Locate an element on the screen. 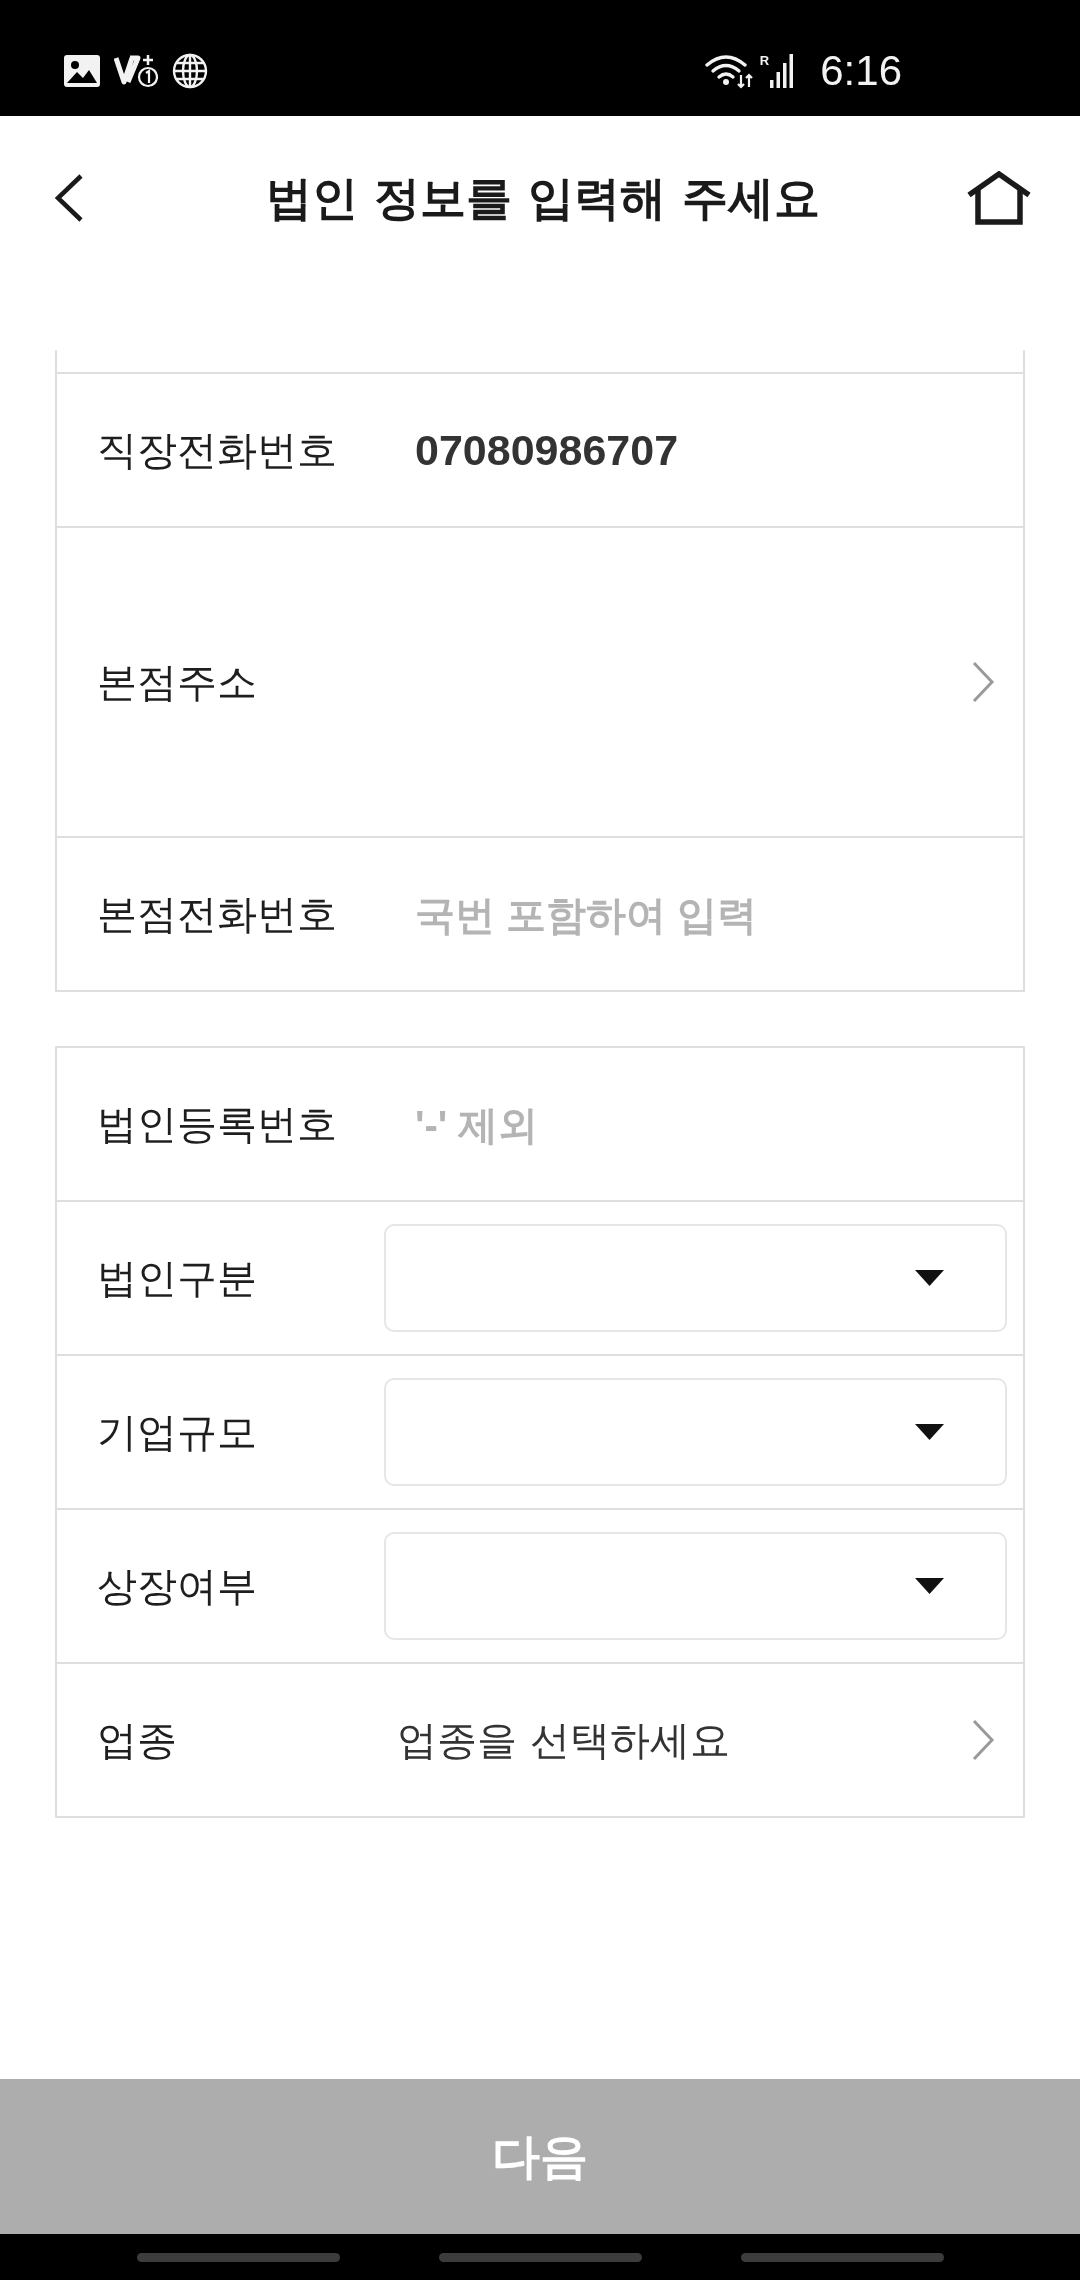 Image resolution: width=1080 pixels, height=2280 pixels. input-field: 국번 포함하여 입력 is located at coordinates (704, 914).